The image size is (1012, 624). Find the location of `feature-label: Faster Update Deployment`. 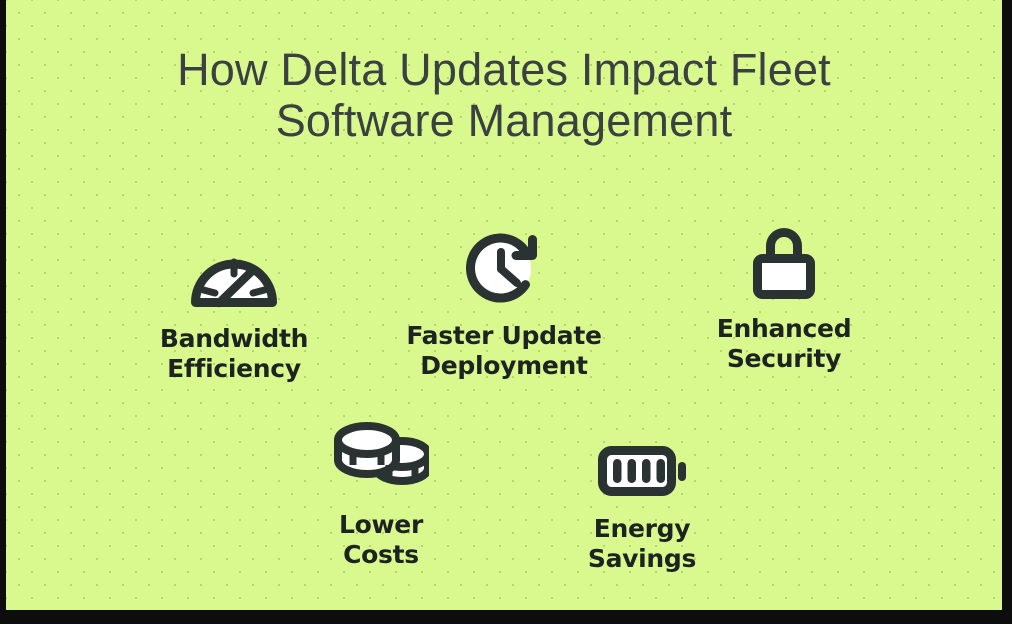

feature-label: Faster Update Deployment is located at coordinates (504, 351).